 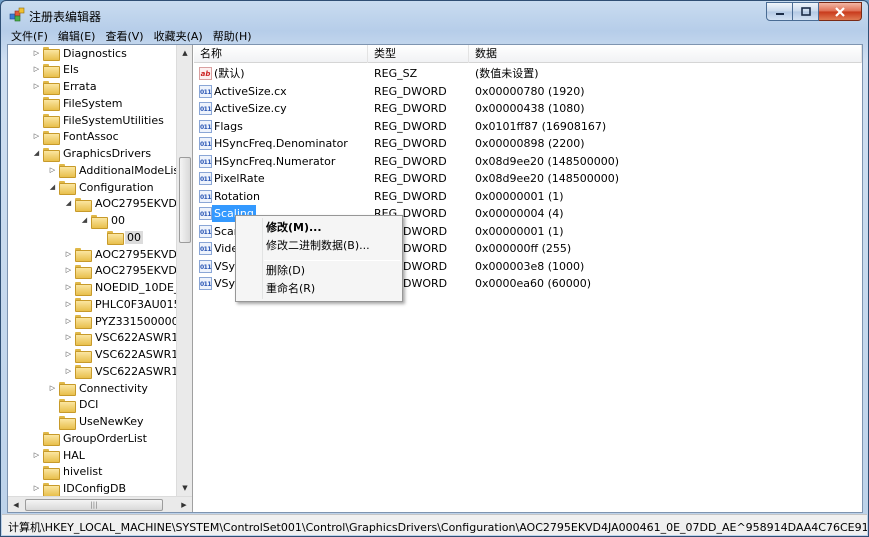 I want to click on tree-node: ▷ Diagnostics, so click(x=80, y=53).